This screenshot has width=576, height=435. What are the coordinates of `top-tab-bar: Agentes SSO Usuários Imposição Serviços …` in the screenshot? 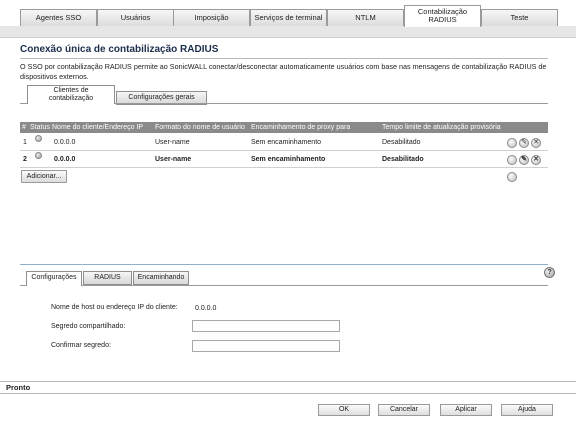 It's located at (288, 19).